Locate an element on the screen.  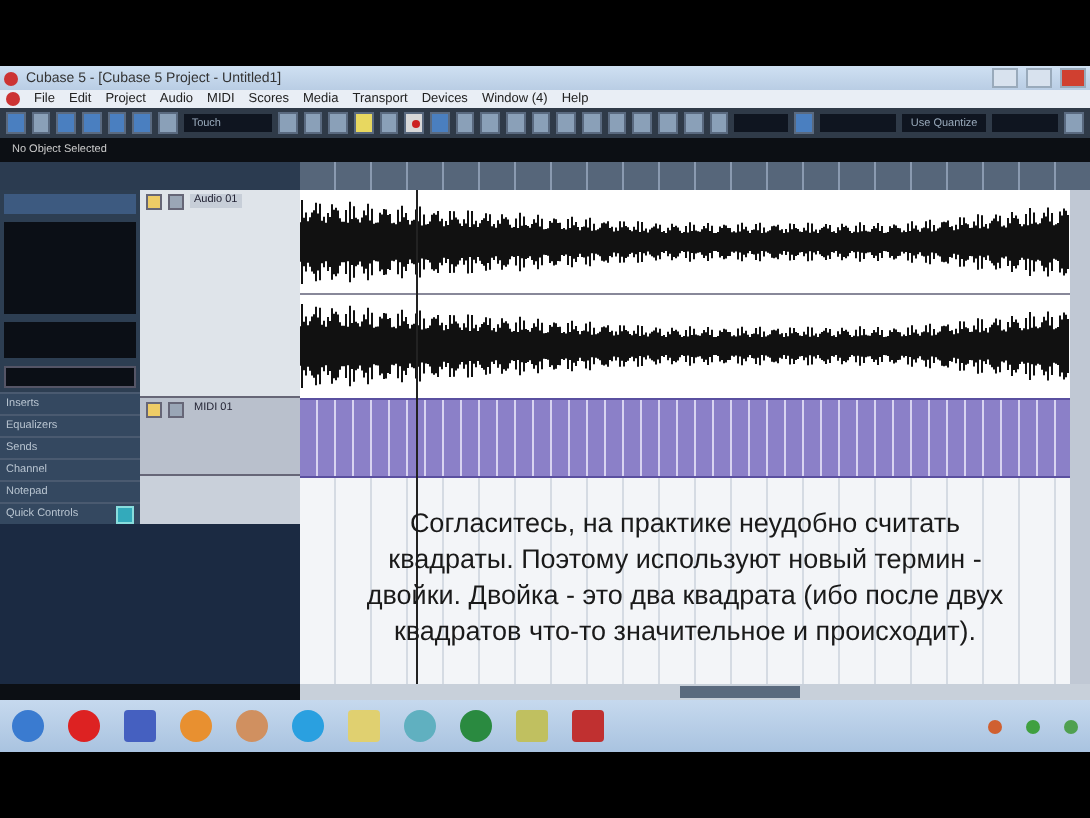
snap-button is located at coordinates (803, 123).